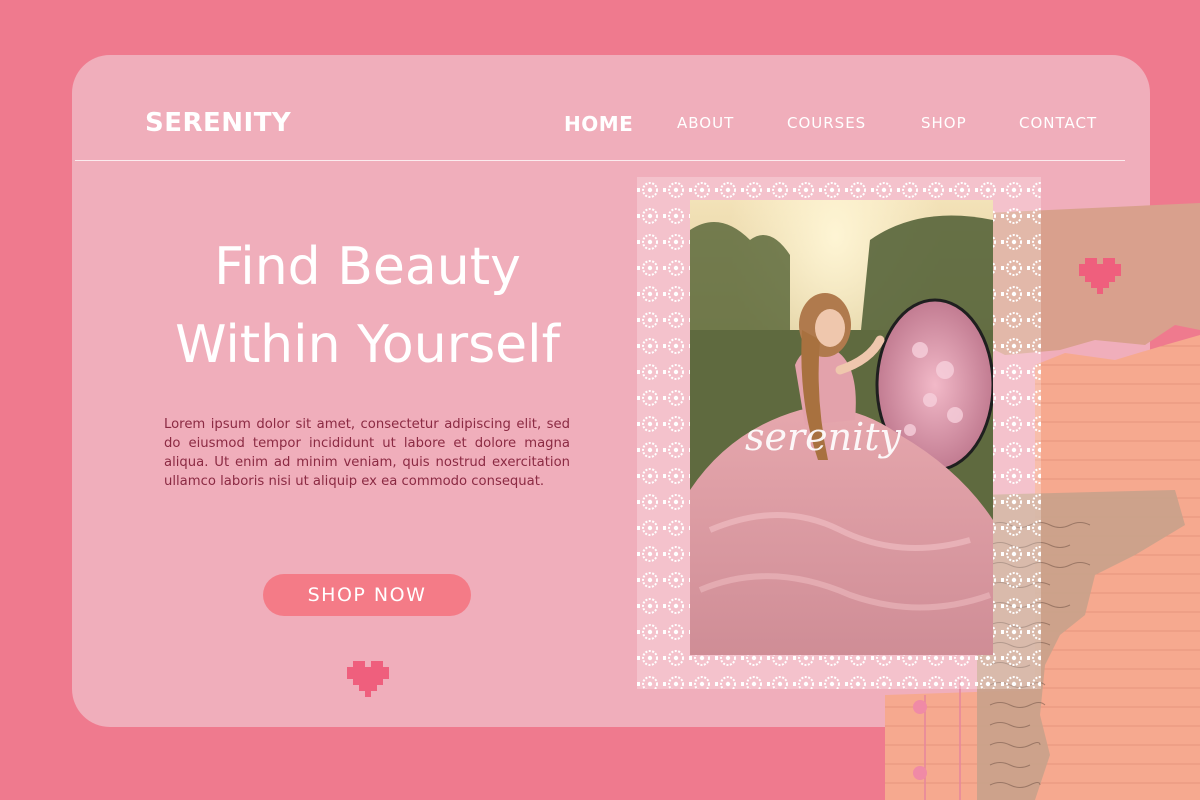 Image resolution: width=1200 pixels, height=800 pixels. Describe the element at coordinates (944, 123) in the screenshot. I see `nav-shop: SHOP` at that location.